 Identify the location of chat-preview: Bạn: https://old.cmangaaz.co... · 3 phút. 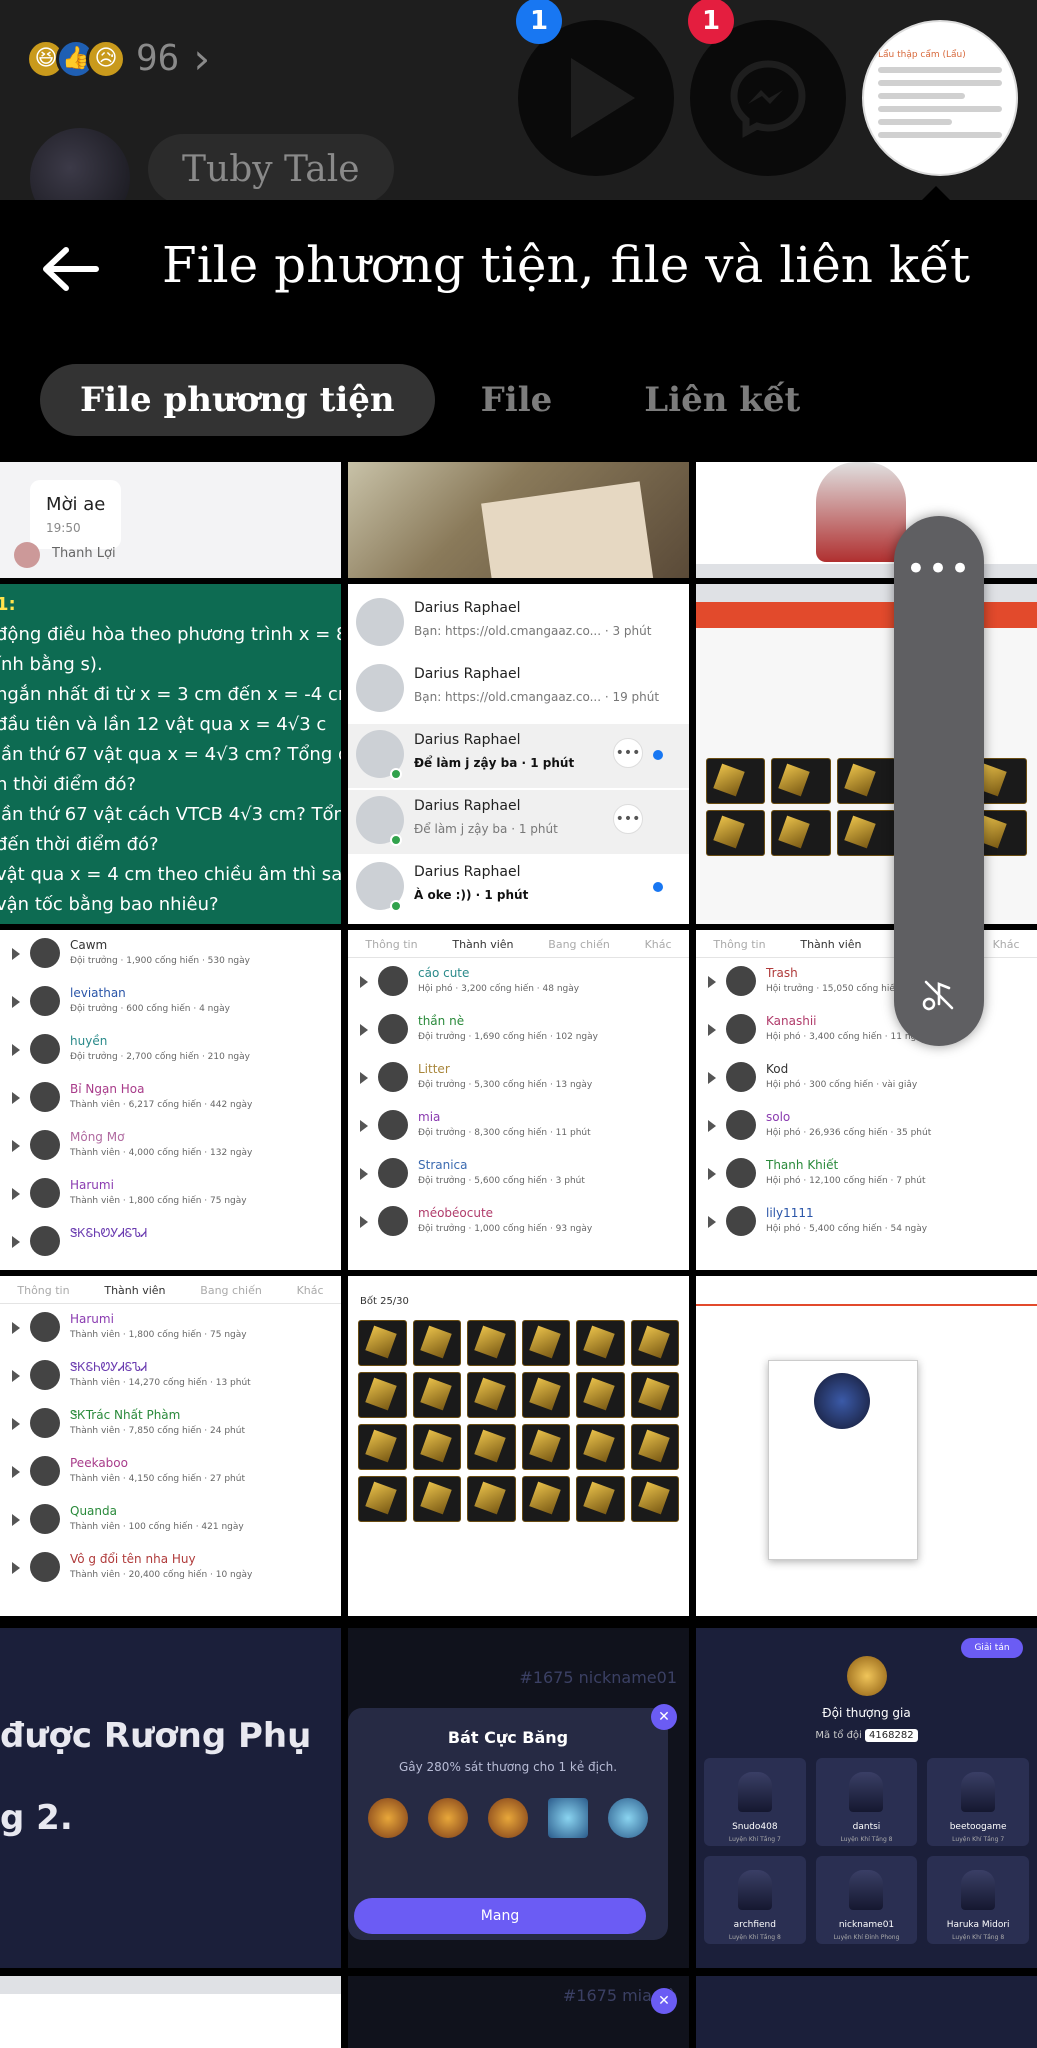
(533, 631).